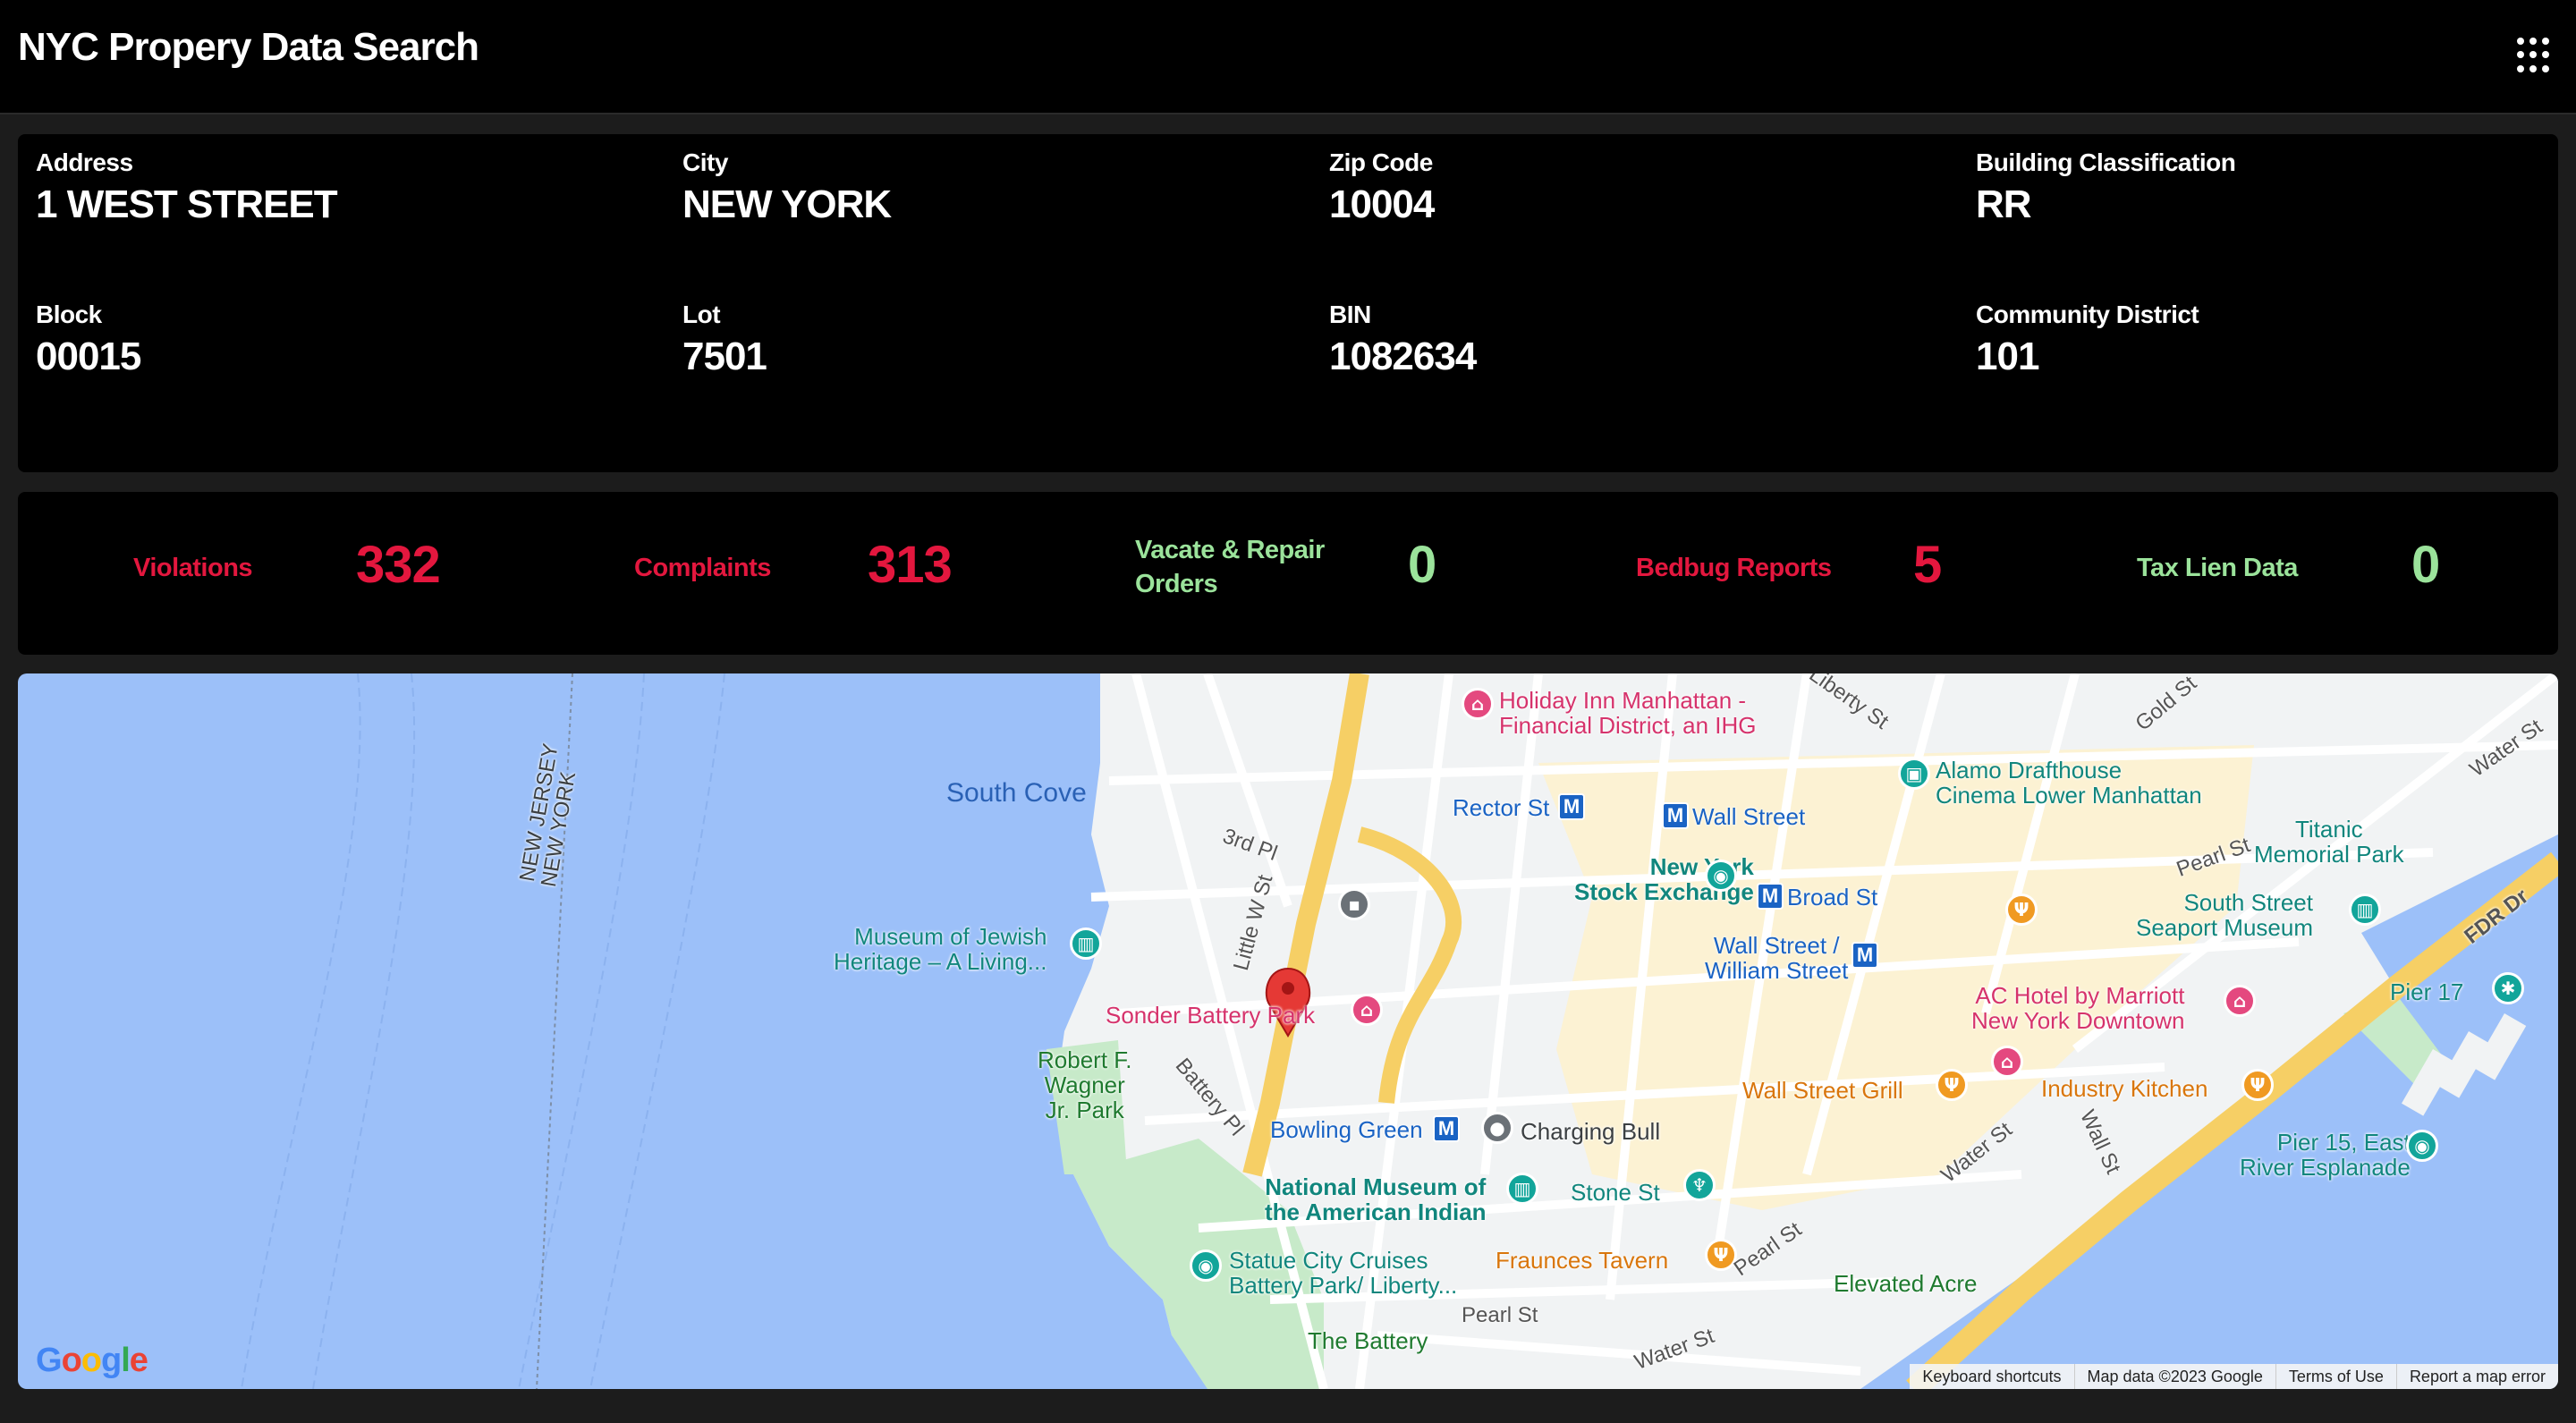 This screenshot has width=2576, height=1423. What do you see at coordinates (1368, 1340) in the screenshot?
I see `poi-the-battery: The Battery` at bounding box center [1368, 1340].